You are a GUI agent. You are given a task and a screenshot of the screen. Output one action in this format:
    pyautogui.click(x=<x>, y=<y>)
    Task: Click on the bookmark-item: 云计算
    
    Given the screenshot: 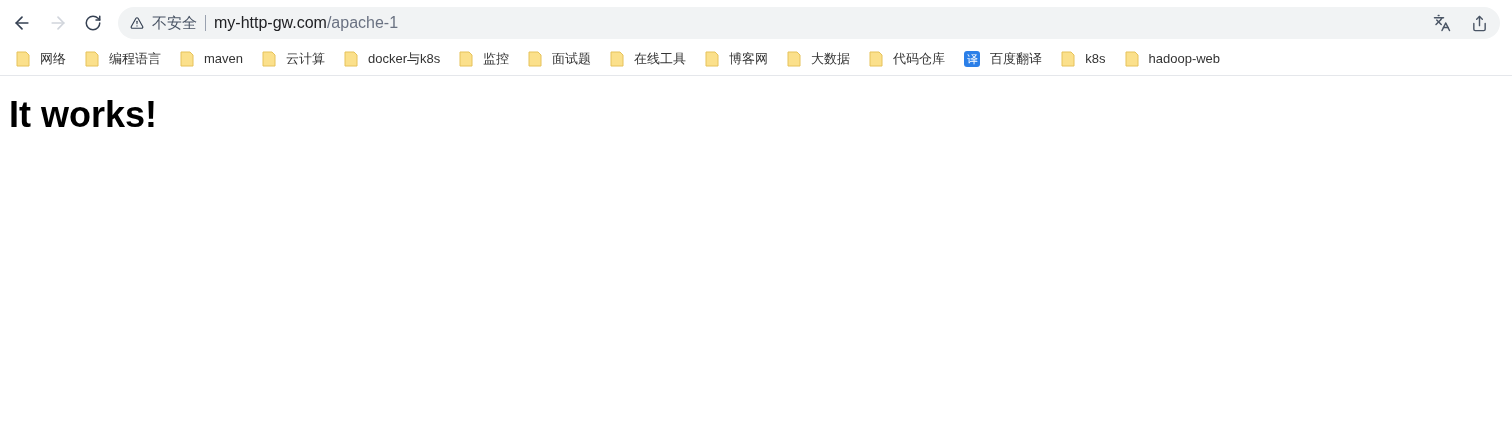 What is the action you would take?
    pyautogui.click(x=294, y=58)
    